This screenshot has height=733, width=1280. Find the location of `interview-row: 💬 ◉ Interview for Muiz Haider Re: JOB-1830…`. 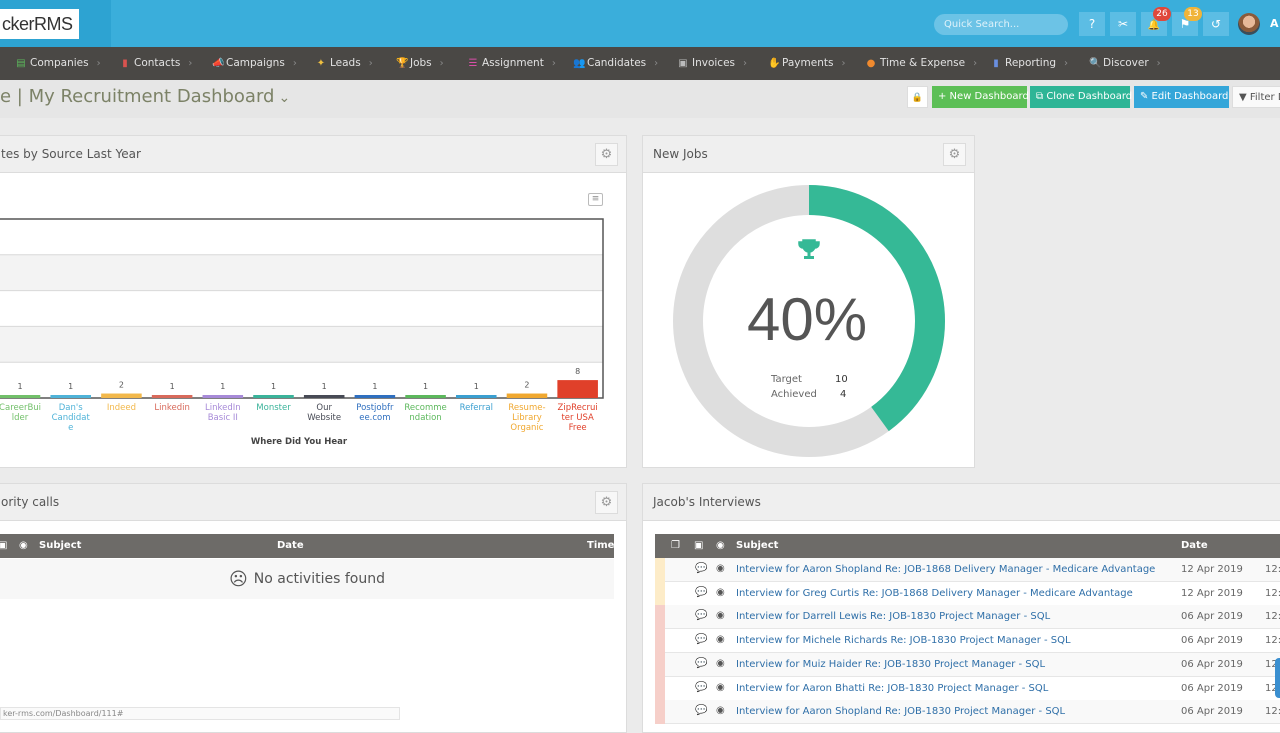

interview-row: 💬 ◉ Interview for Muiz Haider Re: JOB-1830… is located at coordinates (967, 664).